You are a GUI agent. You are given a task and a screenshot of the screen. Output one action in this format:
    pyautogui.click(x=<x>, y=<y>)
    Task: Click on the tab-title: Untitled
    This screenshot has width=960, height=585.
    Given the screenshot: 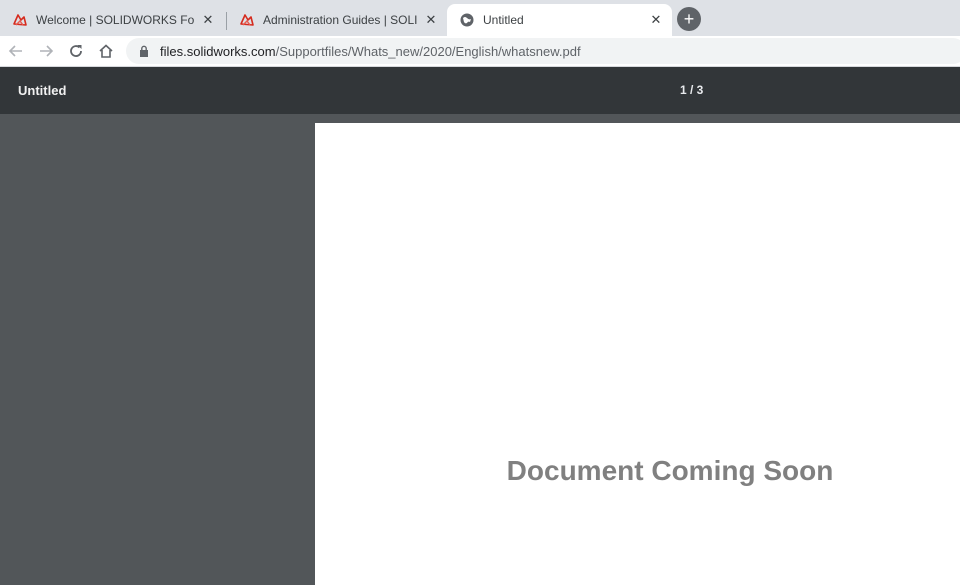 What is the action you would take?
    pyautogui.click(x=503, y=20)
    